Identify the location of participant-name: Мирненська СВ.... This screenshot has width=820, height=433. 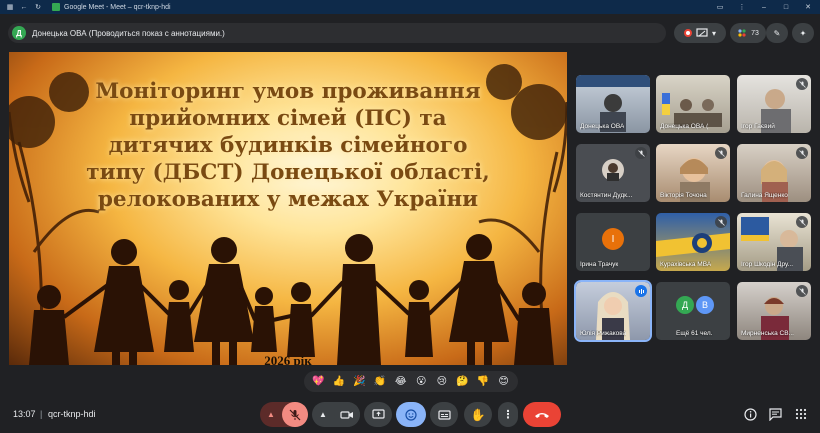
(767, 333).